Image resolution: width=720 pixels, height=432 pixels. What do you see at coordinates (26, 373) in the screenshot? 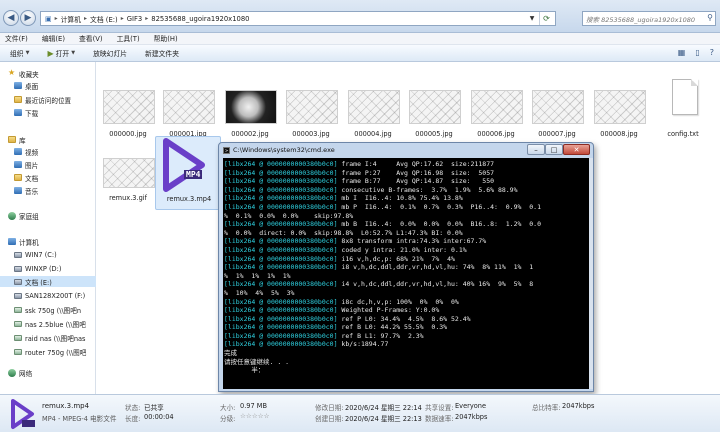
I see `sidebar-label: 网络` at bounding box center [26, 373].